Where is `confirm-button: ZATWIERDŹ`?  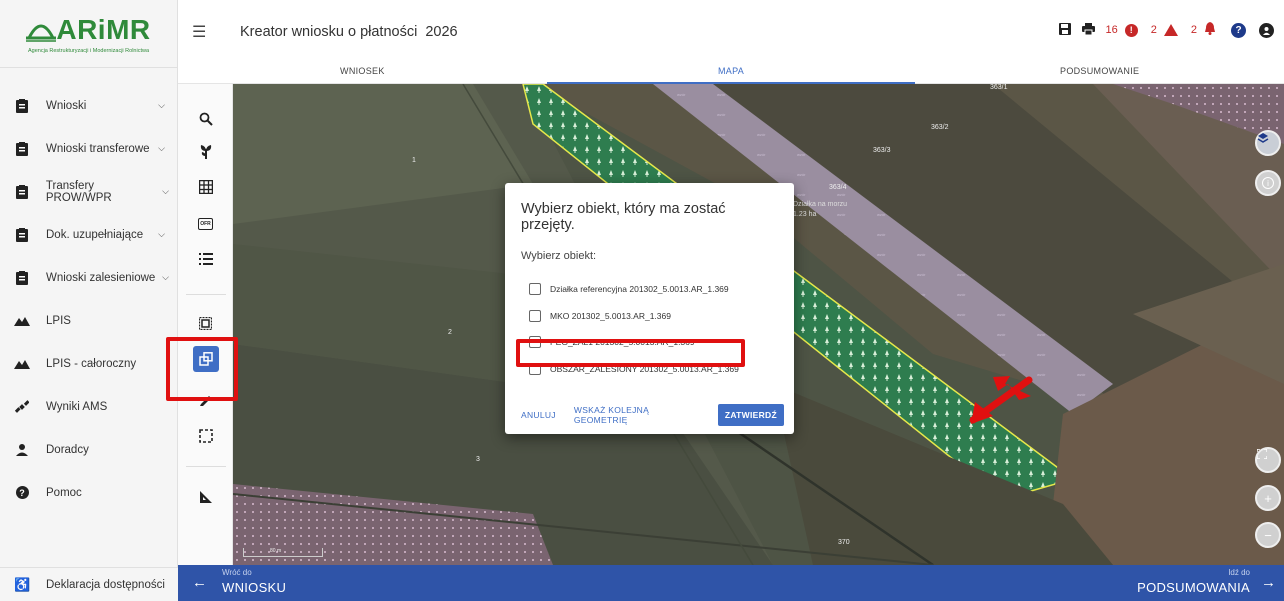 confirm-button: ZATWIERDŹ is located at coordinates (750, 415).